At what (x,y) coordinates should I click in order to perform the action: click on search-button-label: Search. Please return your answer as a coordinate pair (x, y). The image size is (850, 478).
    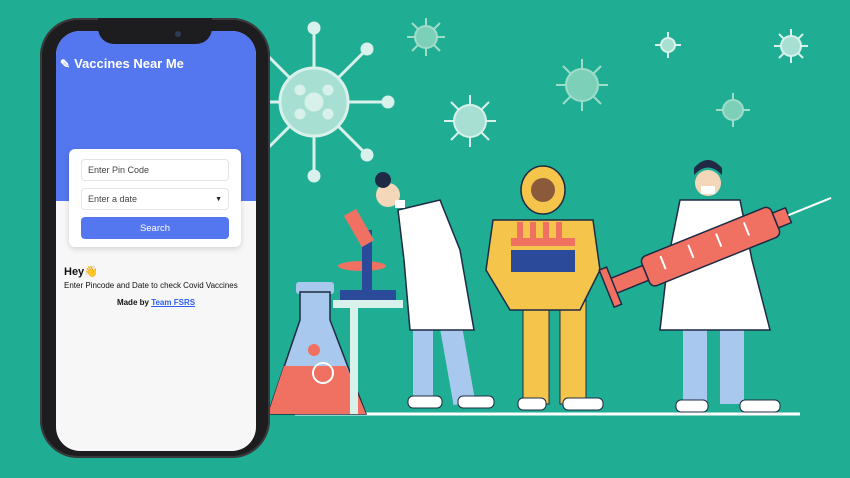
    Looking at the image, I should click on (155, 228).